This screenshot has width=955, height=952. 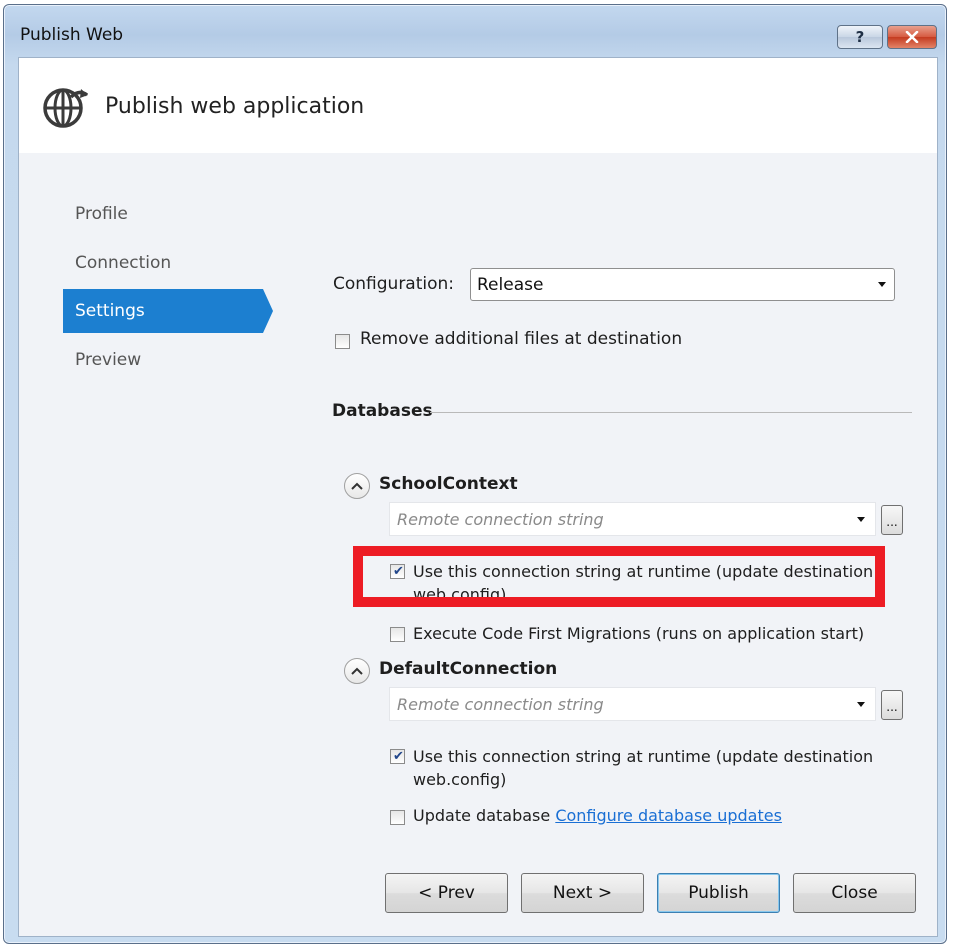 I want to click on migrations-highlight-box, so click(x=619, y=576).